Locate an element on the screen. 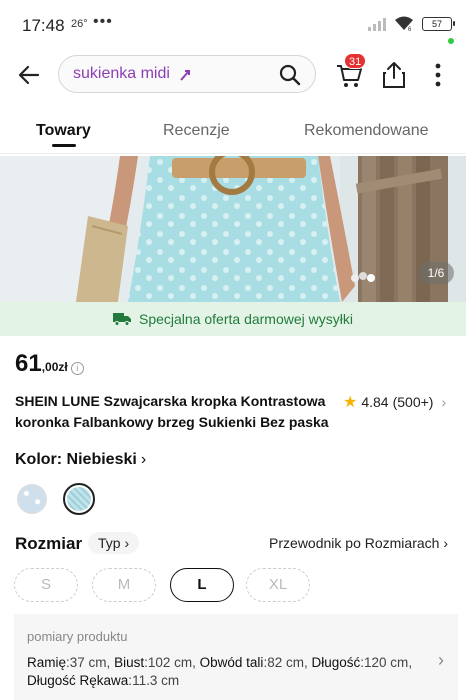 Image resolution: width=466 pixels, height=700 pixels. search-icon is located at coordinates (290, 75).